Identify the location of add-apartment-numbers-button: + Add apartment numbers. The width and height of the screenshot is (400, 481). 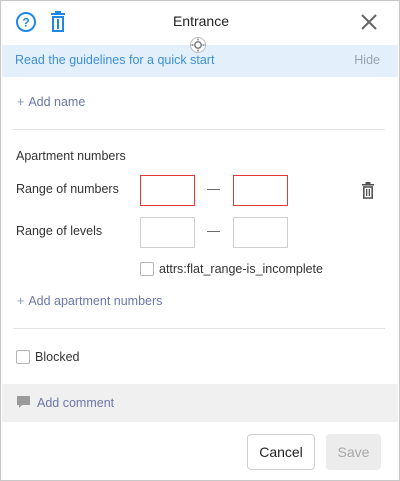
(89, 301).